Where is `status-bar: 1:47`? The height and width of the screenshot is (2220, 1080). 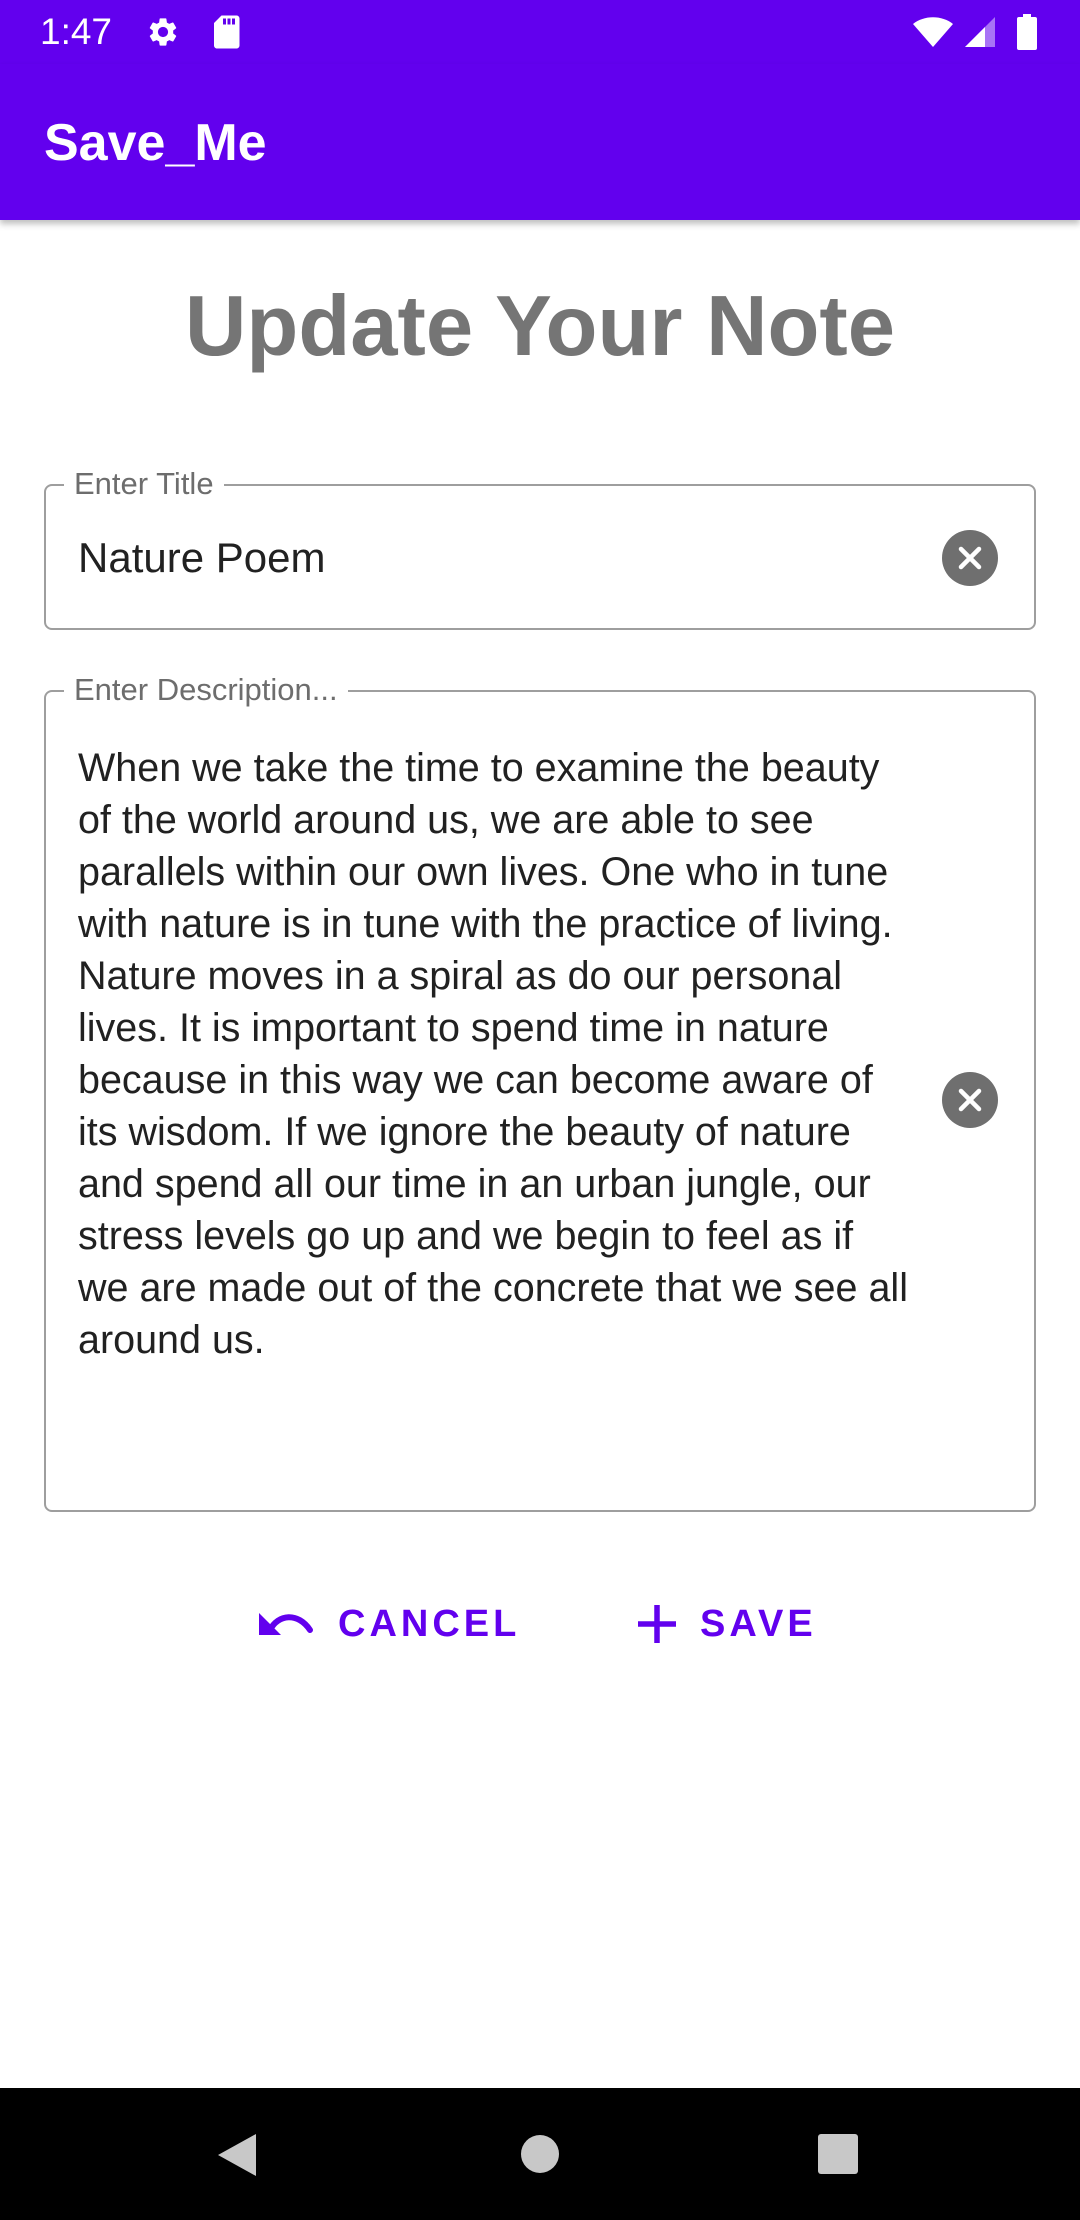
status-bar: 1:47 is located at coordinates (540, 32).